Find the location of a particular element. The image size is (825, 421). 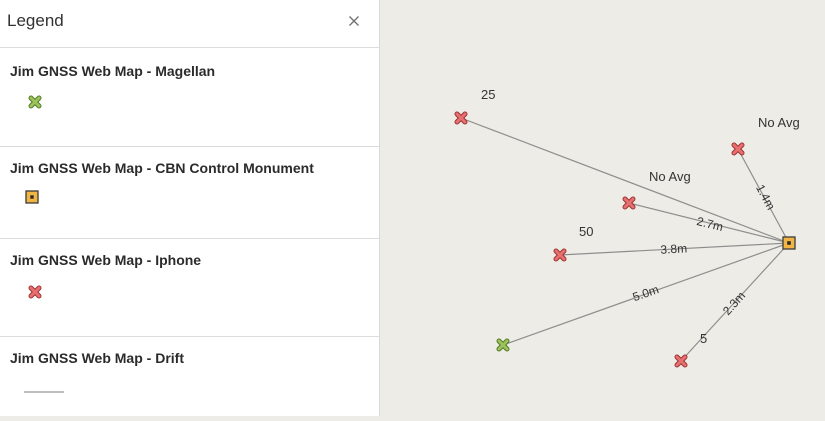

legend-layer-magellan: Jim GNSS Web Map - Magellan is located at coordinates (189, 97).